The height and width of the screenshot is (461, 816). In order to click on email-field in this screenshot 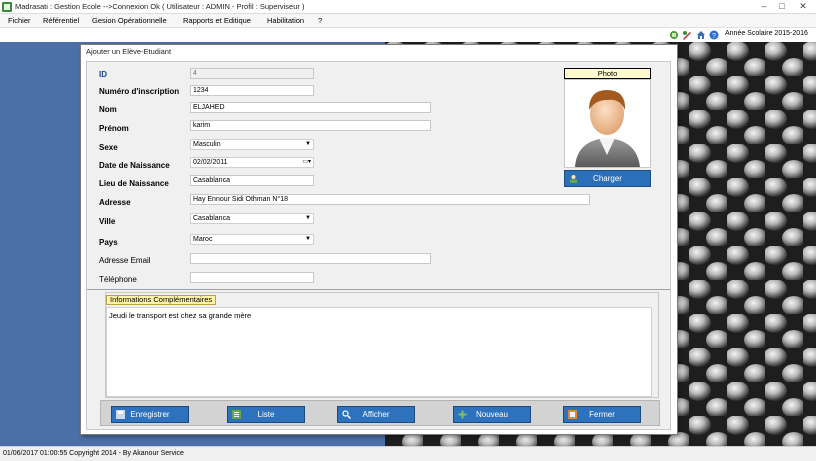, I will do `click(310, 258)`.